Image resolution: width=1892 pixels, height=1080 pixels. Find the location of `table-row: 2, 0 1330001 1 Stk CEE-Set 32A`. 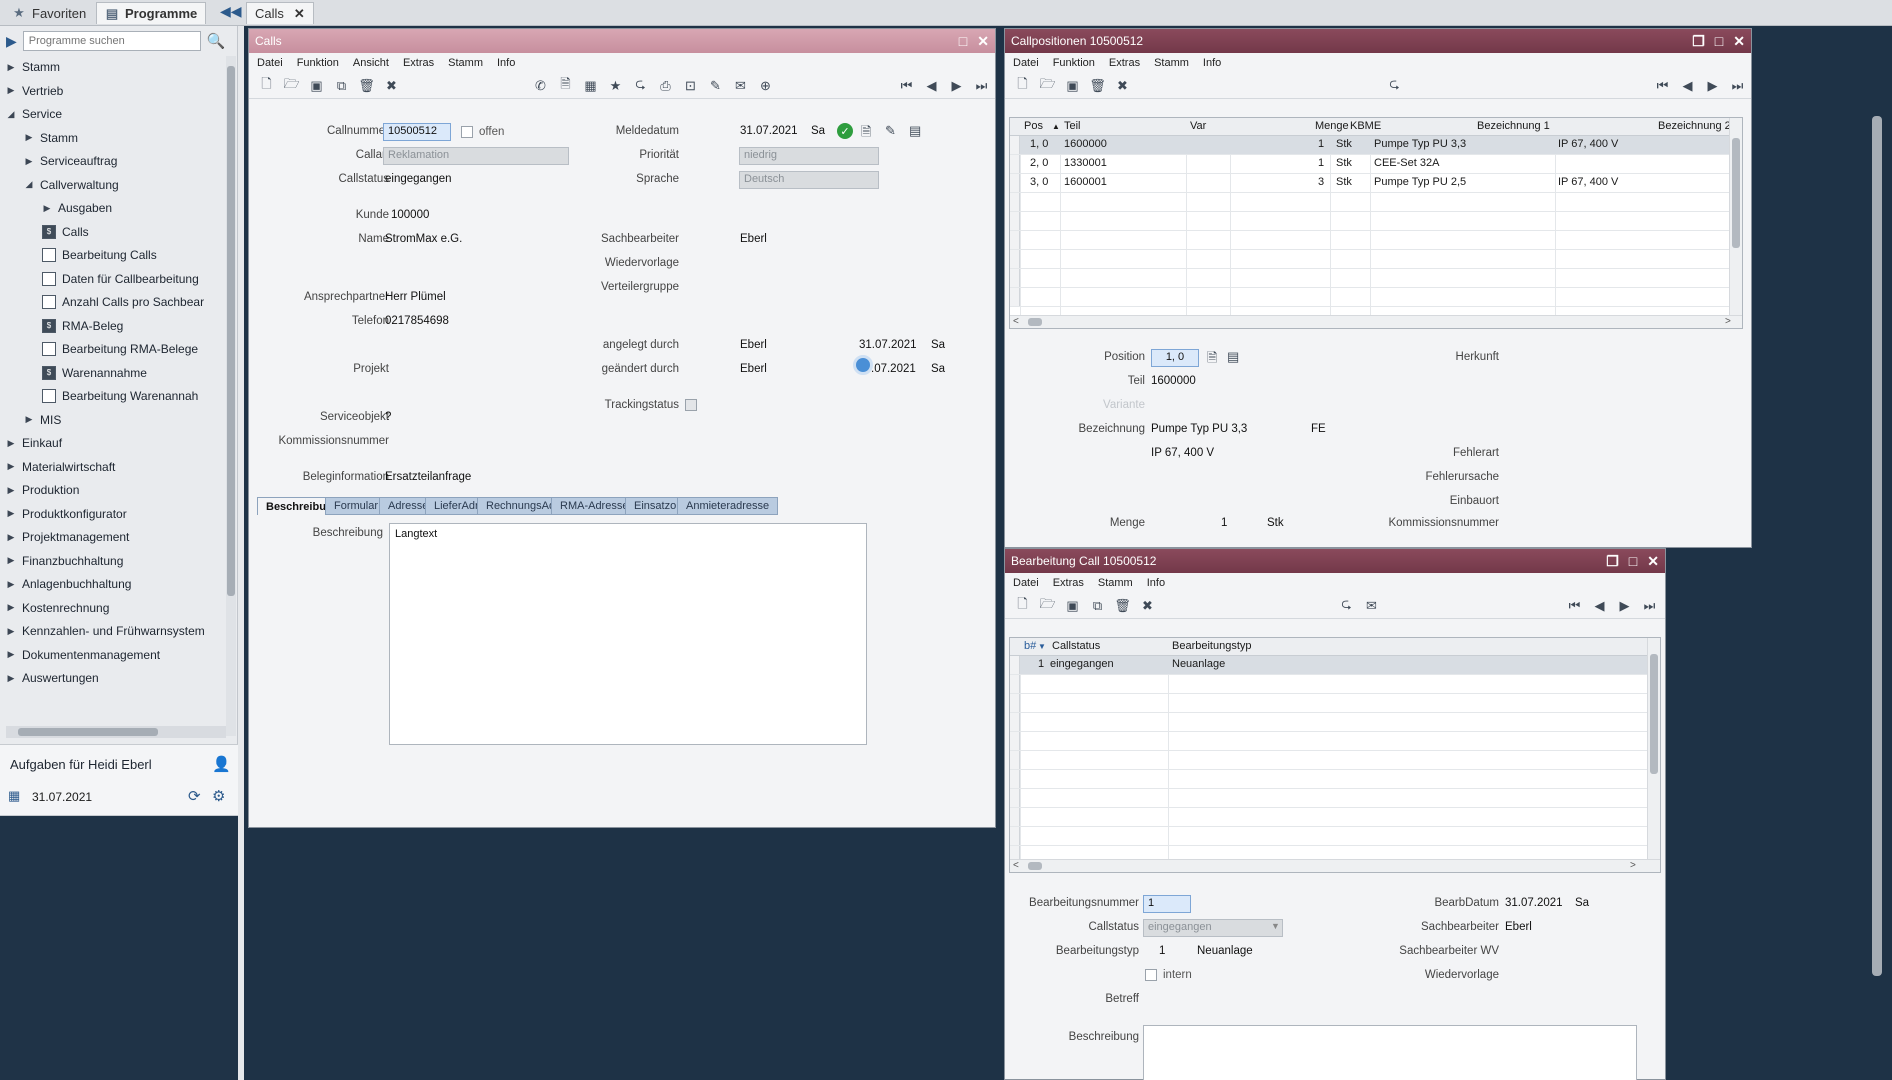

table-row: 2, 0 1330001 1 Stk CEE-Set 32A is located at coordinates (1376, 164).